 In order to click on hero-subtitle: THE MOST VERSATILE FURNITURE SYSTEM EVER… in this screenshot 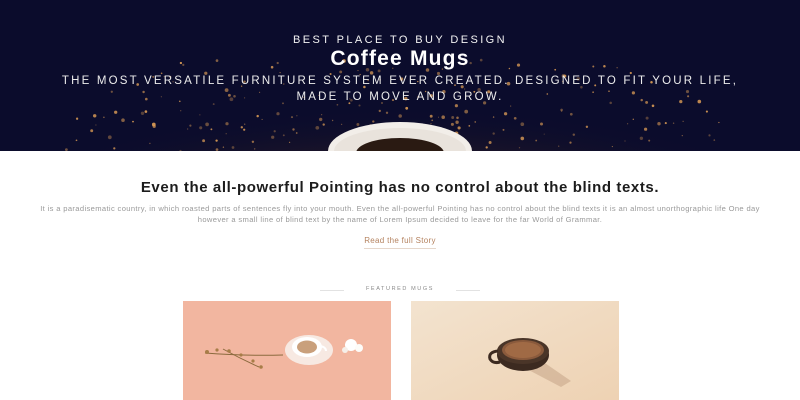, I will do `click(400, 89)`.